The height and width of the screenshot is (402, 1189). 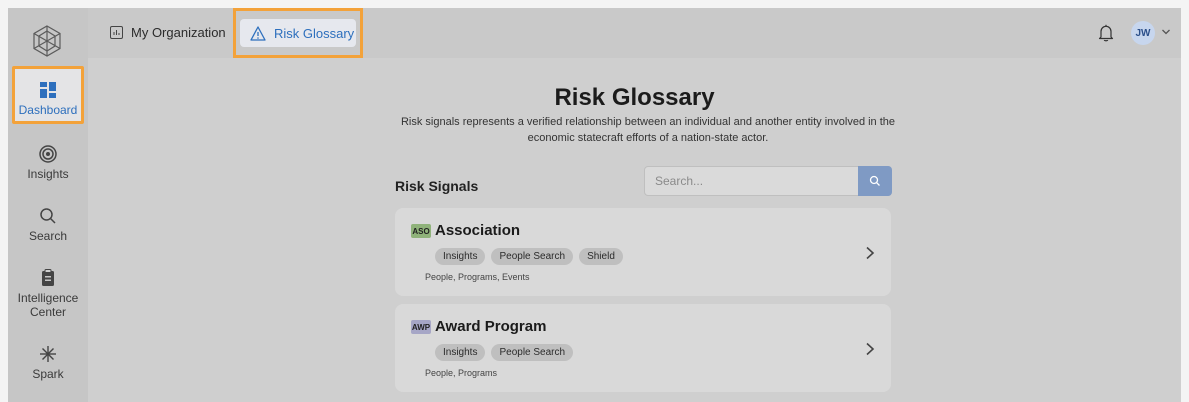 What do you see at coordinates (48, 236) in the screenshot?
I see `sidebar-item-label: Search` at bounding box center [48, 236].